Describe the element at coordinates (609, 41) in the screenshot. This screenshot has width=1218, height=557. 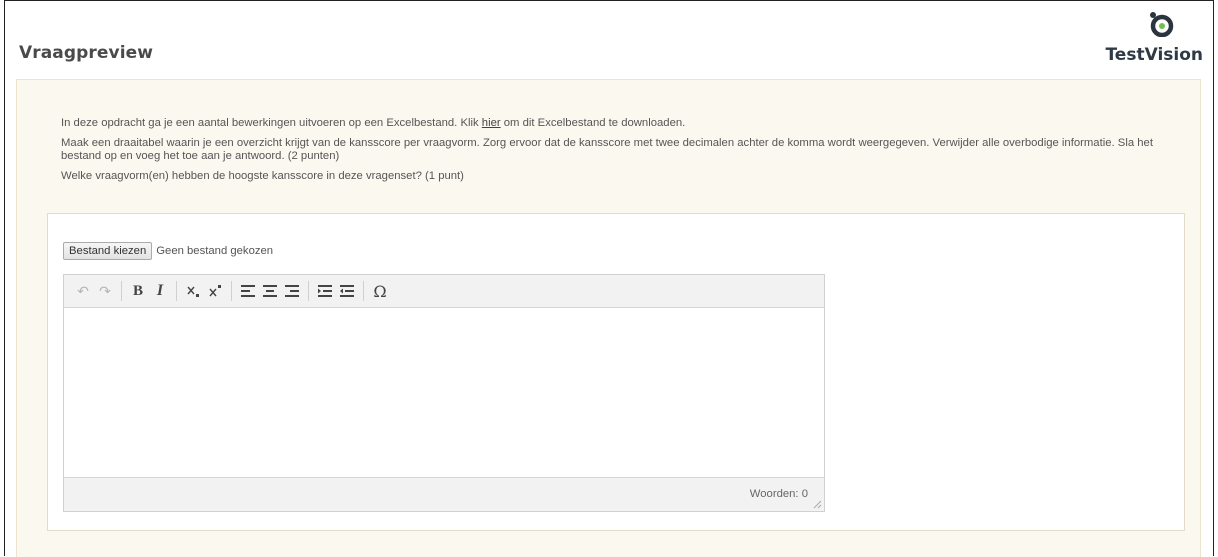
I see `header: Vraagpreview TestVision` at that location.